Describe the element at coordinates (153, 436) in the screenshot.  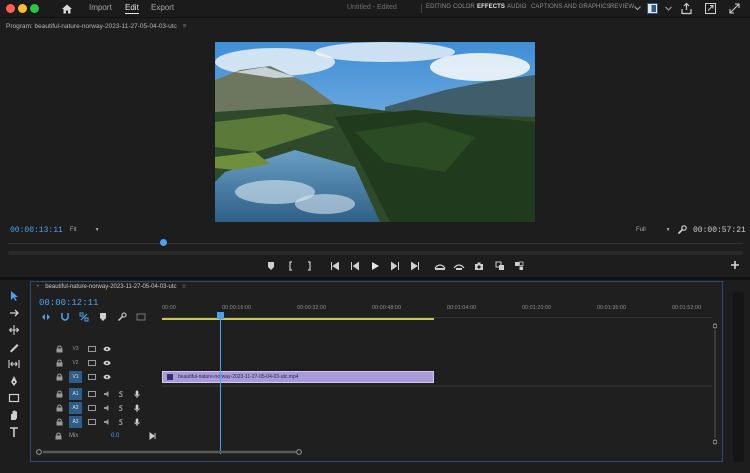
I see `go-to-end-icon` at that location.